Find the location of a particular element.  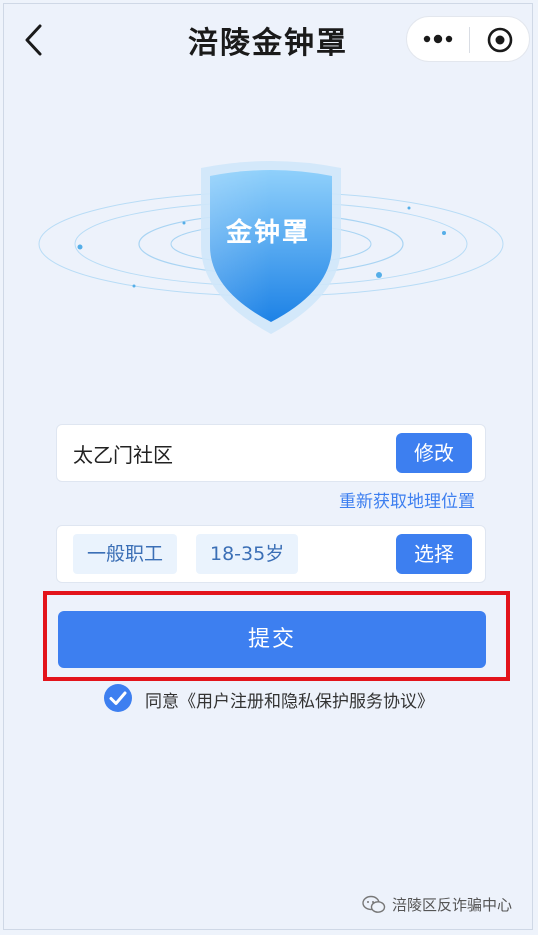

watermark: 涪陵区反诈骗中心 is located at coordinates (437, 904).